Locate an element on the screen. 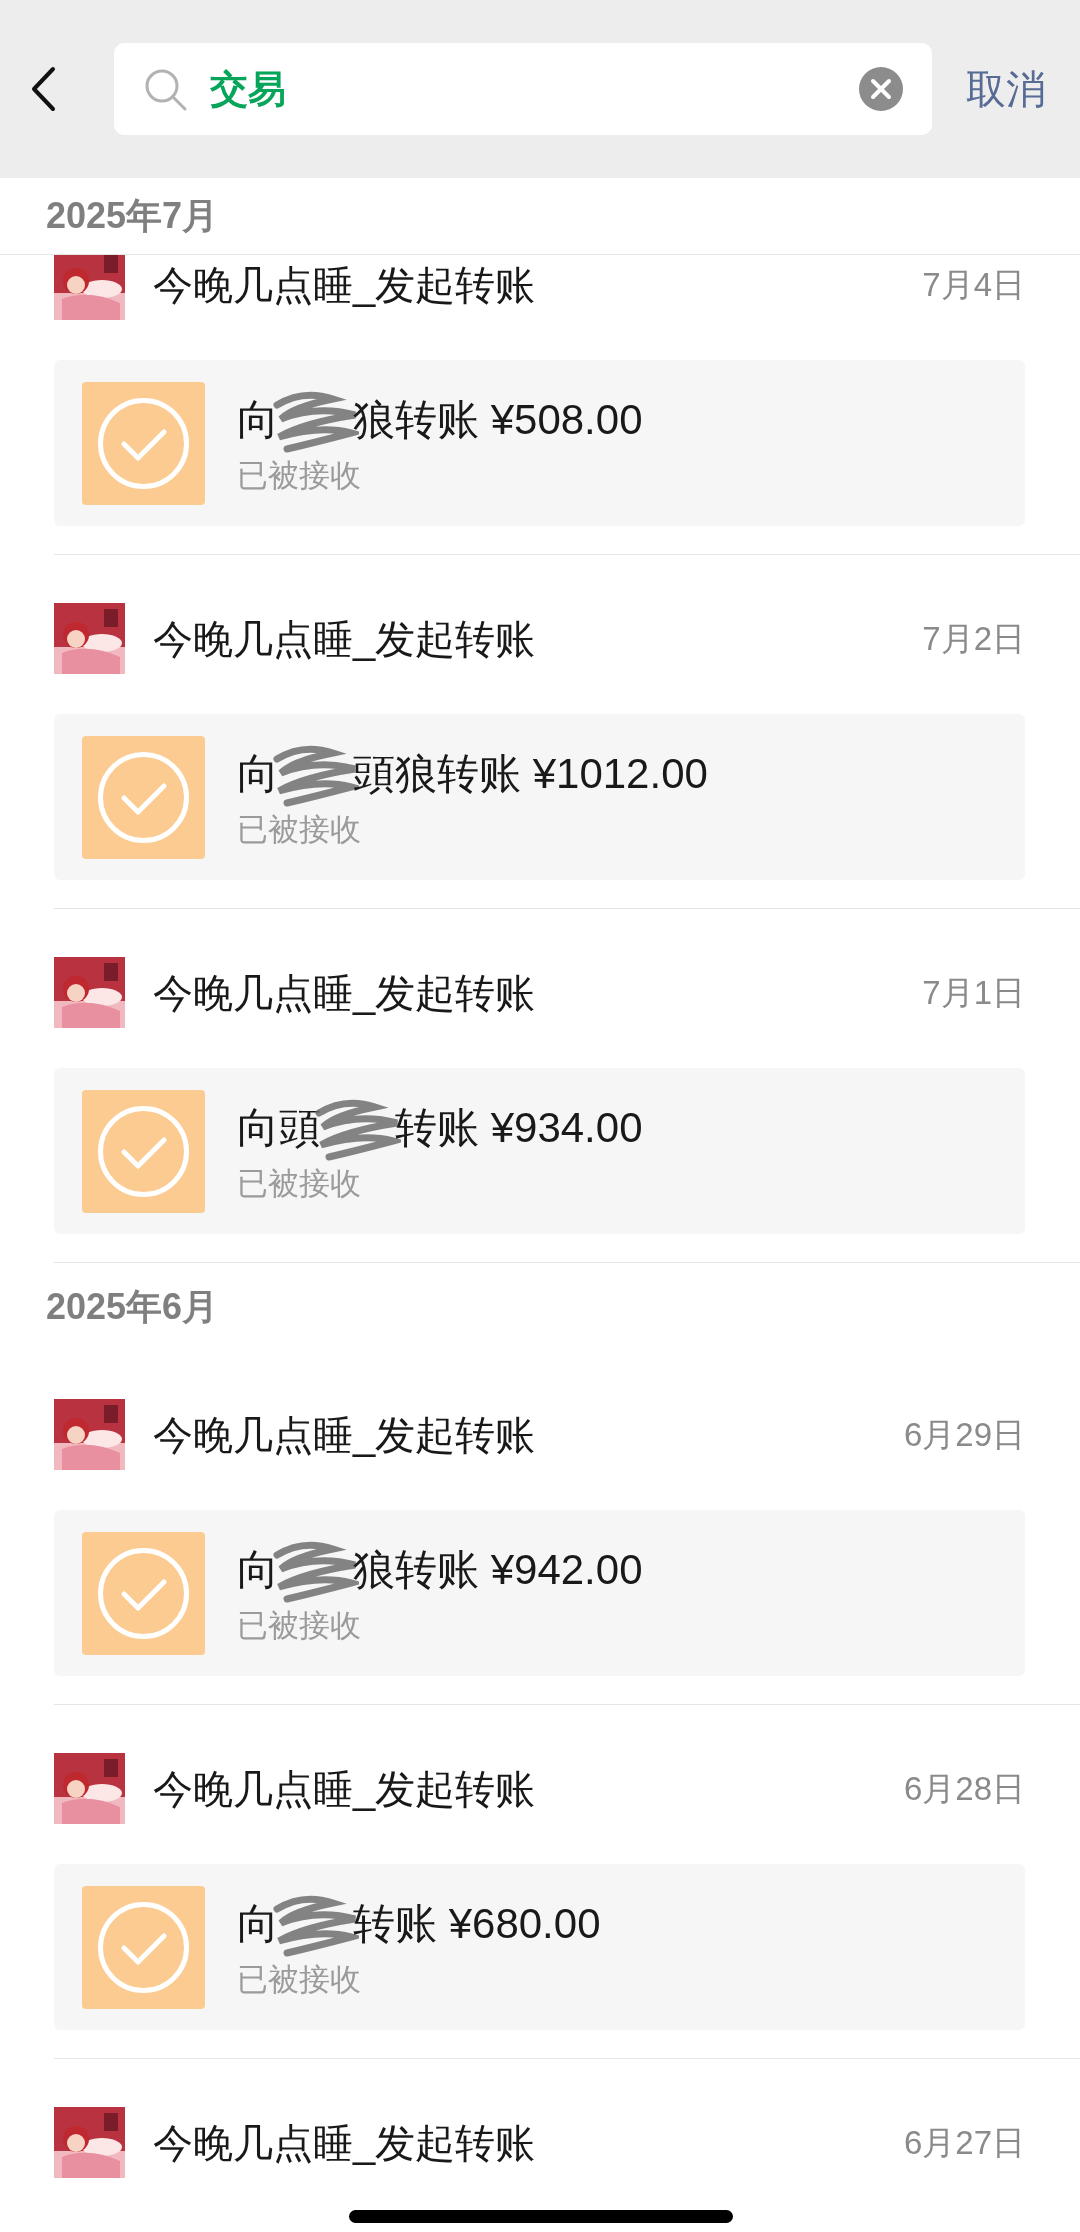 This screenshot has width=1080, height=2232. transfer-card: 向 转账 ¥680.00 已被接收 is located at coordinates (539, 1947).